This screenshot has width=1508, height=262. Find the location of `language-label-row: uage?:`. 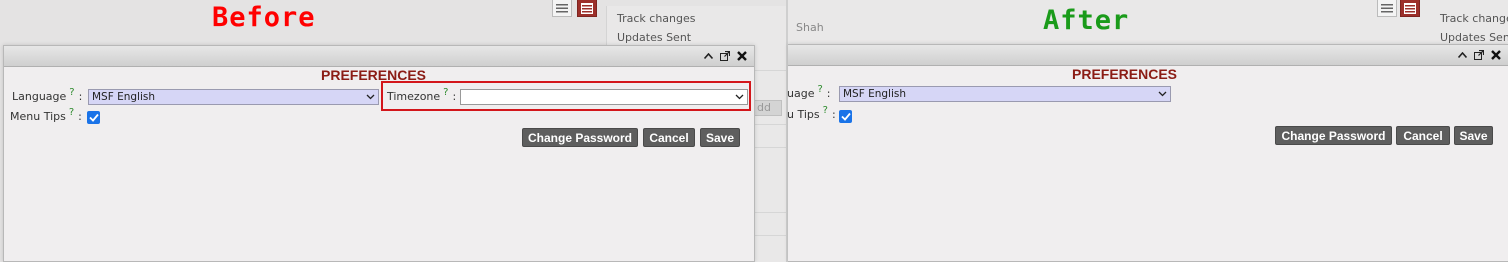

language-label-row: uage?: is located at coordinates (809, 92).